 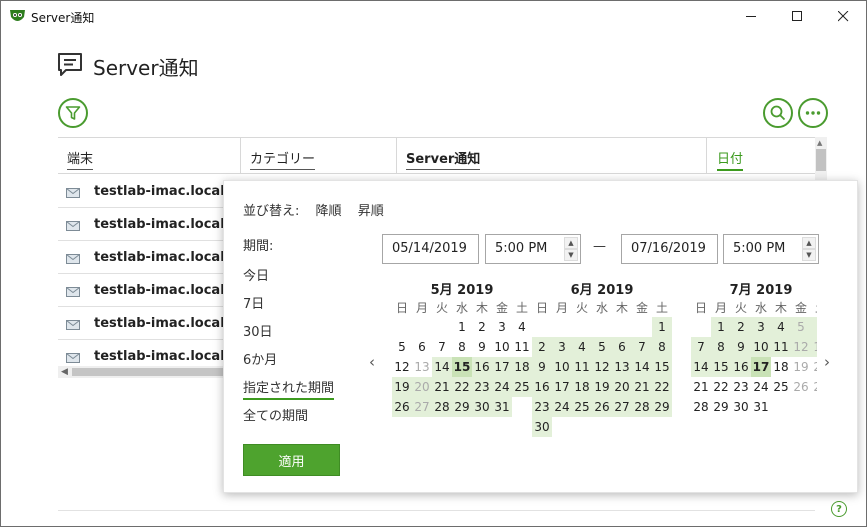 What do you see at coordinates (821, 160) in the screenshot?
I see `vertical-scrollbar: ▲` at bounding box center [821, 160].